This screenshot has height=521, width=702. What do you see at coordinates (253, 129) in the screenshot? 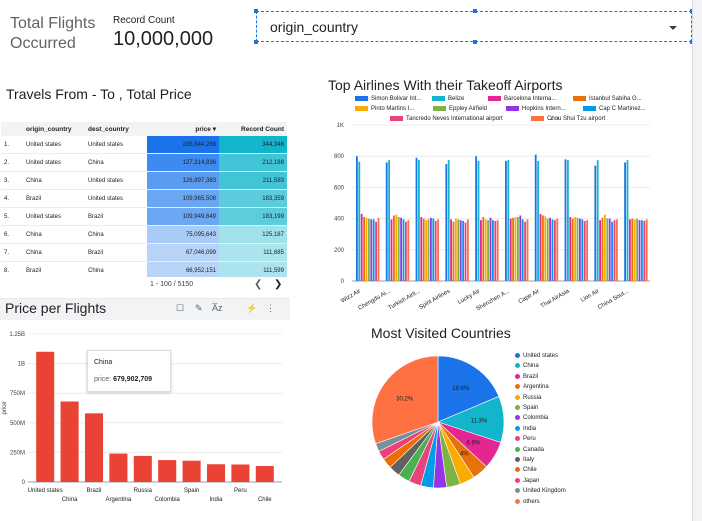
I see `header-record-count: Record Count` at bounding box center [253, 129].